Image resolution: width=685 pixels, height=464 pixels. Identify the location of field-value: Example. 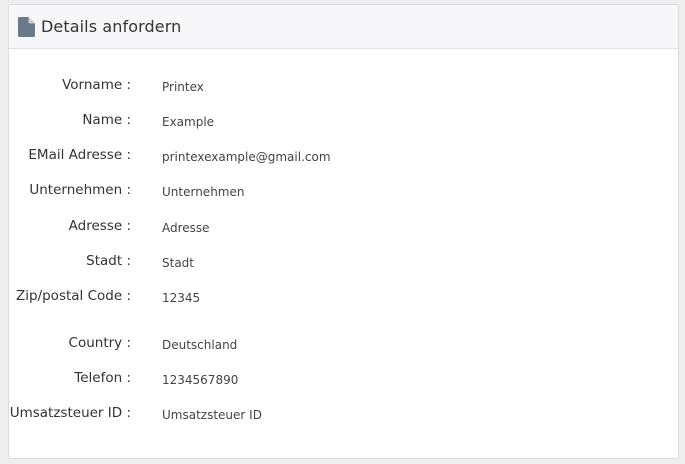
(188, 122).